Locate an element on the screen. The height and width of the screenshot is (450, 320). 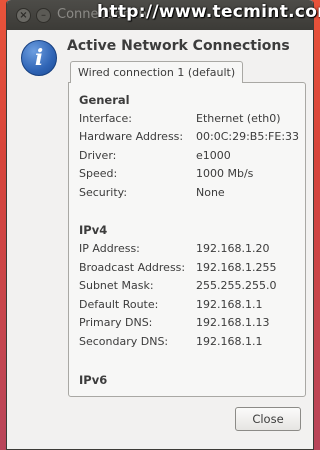
row-label: Driver: is located at coordinates (98, 155).